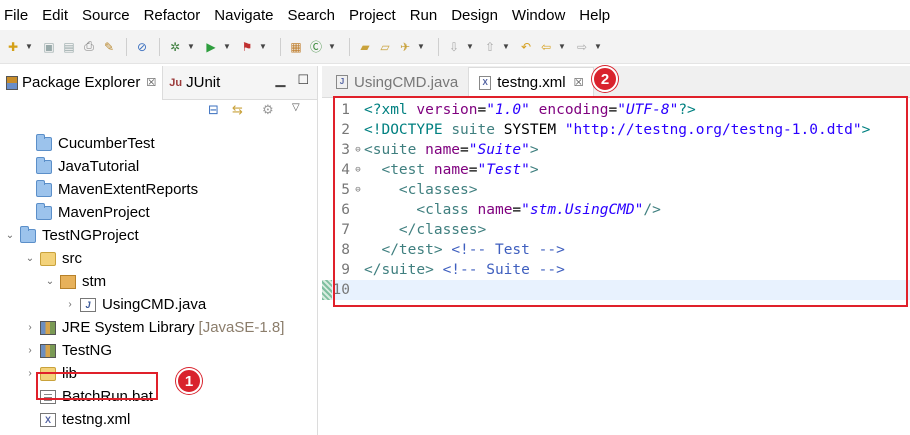  I want to click on tab-junit: Ju JUnit, so click(194, 83).